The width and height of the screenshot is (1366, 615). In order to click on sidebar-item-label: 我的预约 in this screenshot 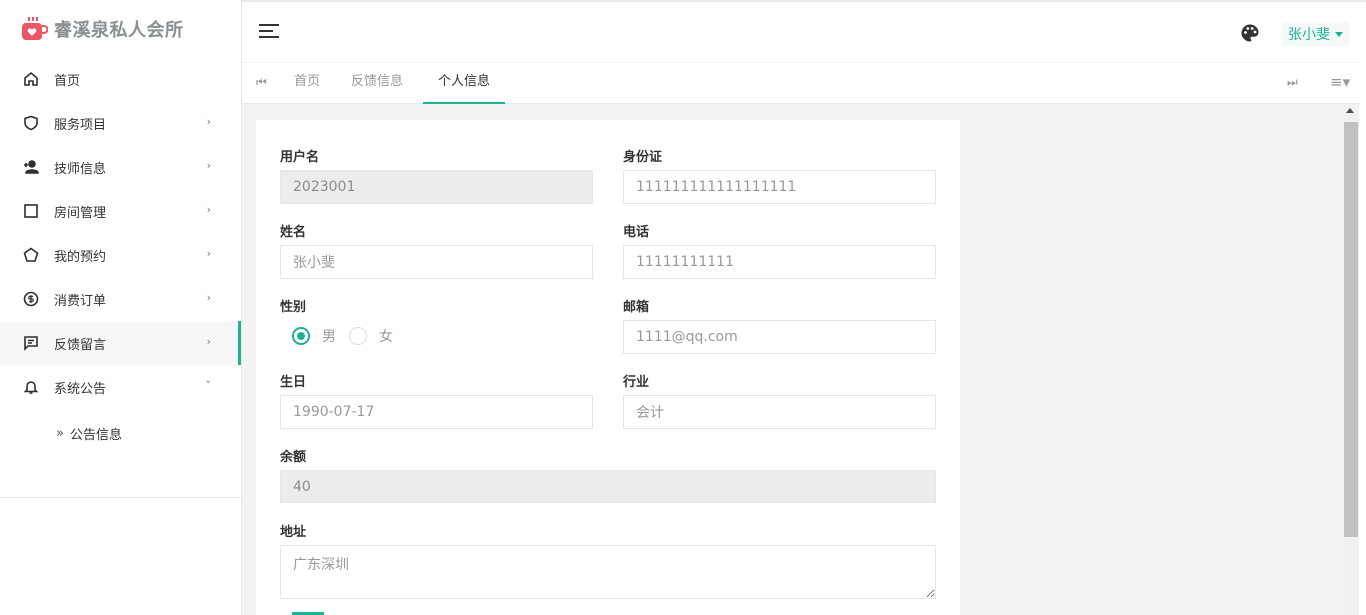, I will do `click(80, 257)`.